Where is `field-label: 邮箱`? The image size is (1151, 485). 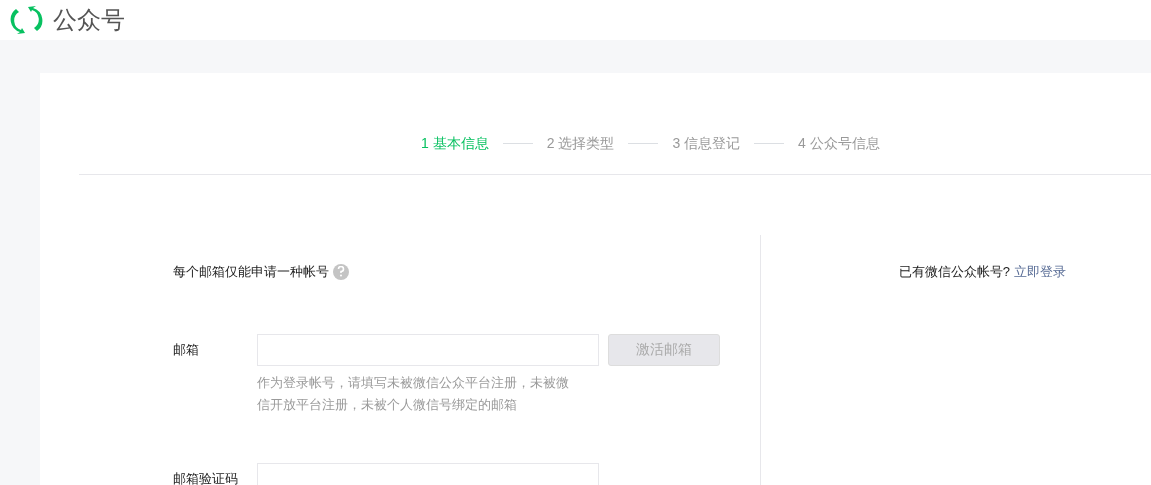
field-label: 邮箱 is located at coordinates (186, 349).